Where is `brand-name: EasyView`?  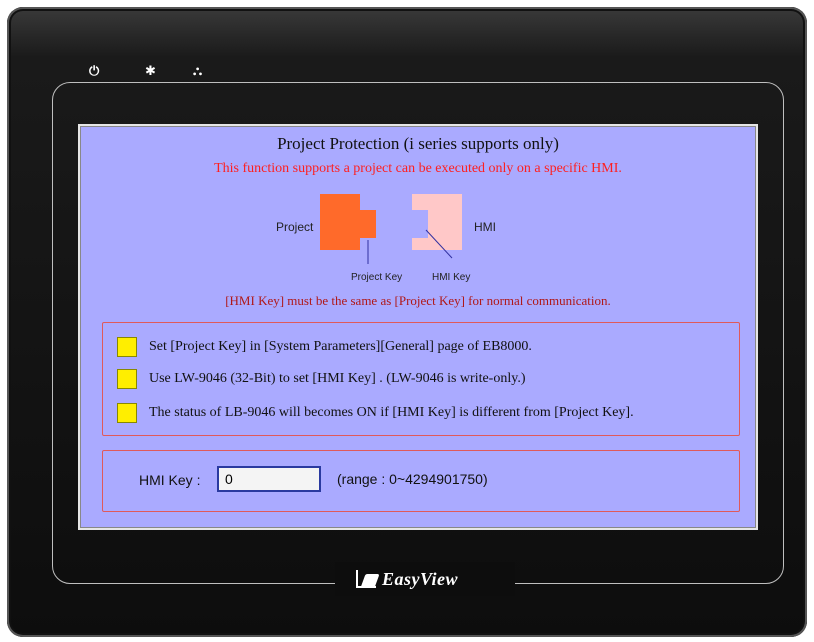 brand-name: EasyView is located at coordinates (420, 578).